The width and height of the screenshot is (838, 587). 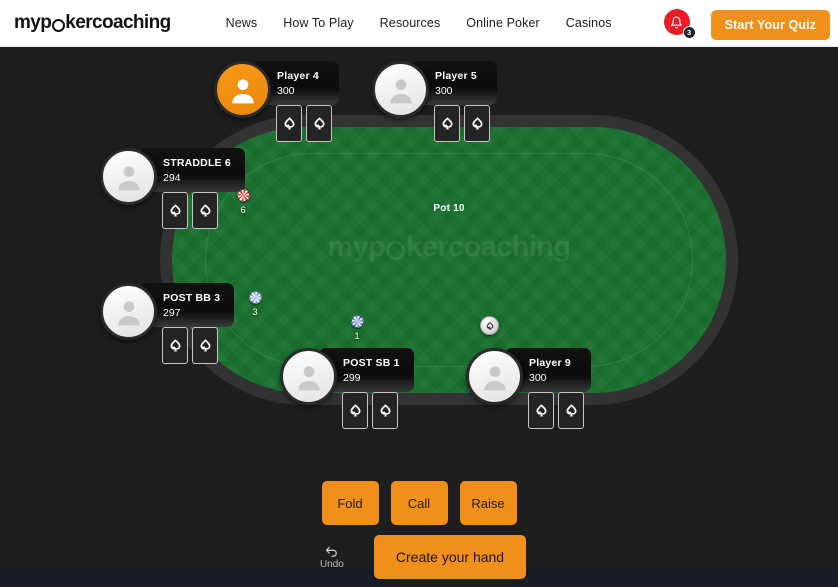 What do you see at coordinates (172, 312) in the screenshot?
I see `player-stack: 297` at bounding box center [172, 312].